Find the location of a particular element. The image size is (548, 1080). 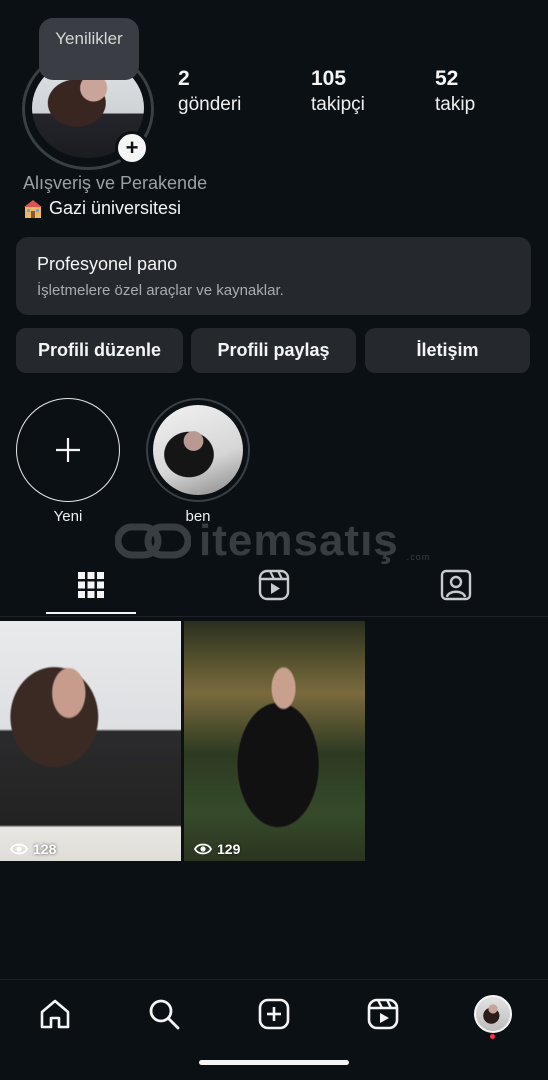

highlight-label-new: Yeni is located at coordinates (68, 516).